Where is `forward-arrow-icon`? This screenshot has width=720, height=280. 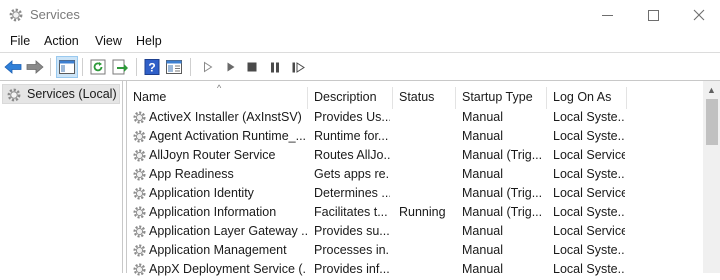
forward-arrow-icon is located at coordinates (35, 67).